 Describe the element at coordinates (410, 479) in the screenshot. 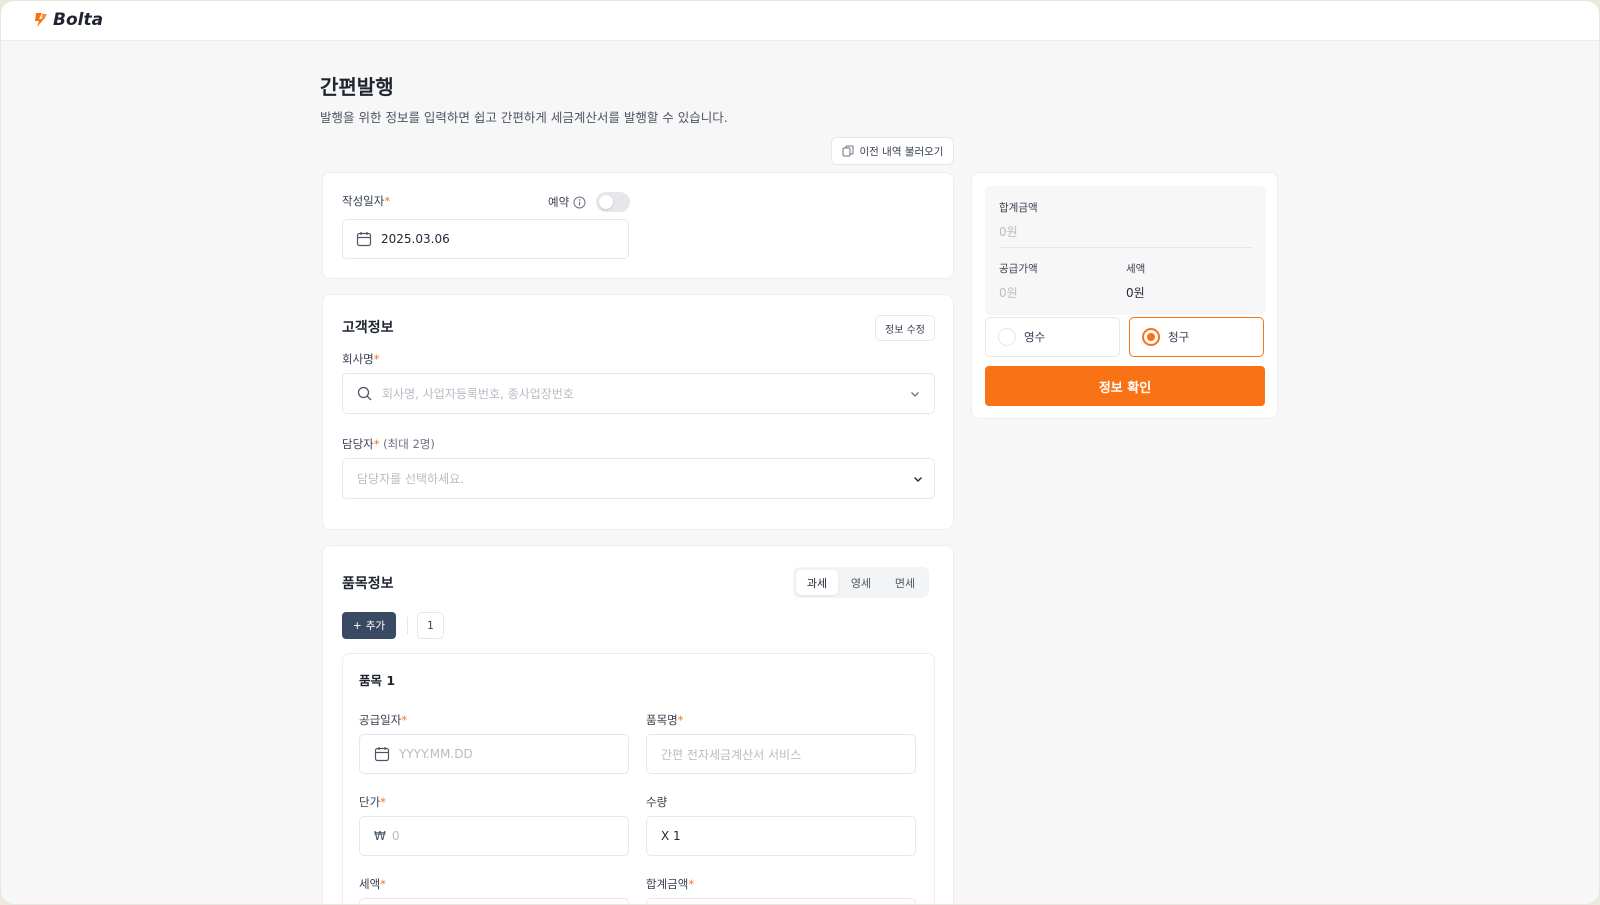

I see `manager-select-placeholder: 담당자를 선택하세요.` at that location.